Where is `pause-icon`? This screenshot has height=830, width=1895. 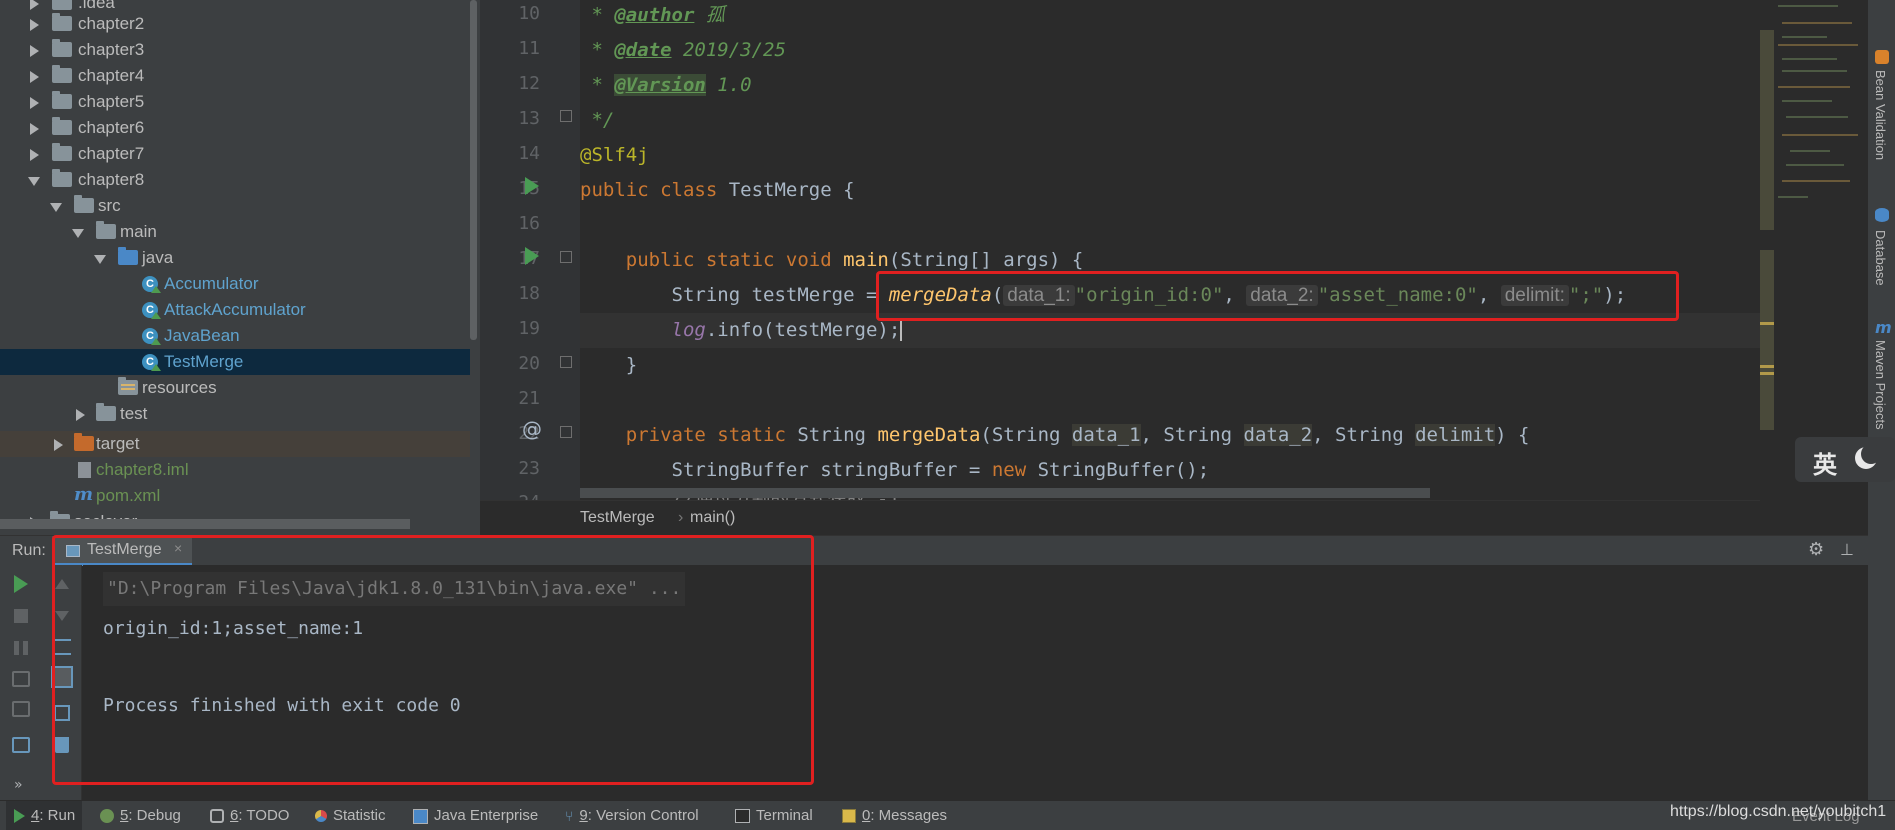 pause-icon is located at coordinates (21, 648).